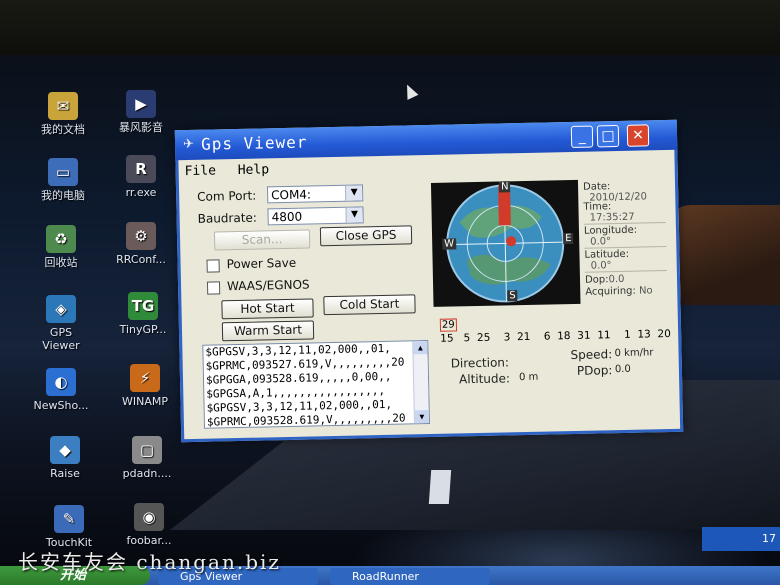 The image size is (780, 585). I want to click on media-player-icon: ▶, so click(141, 104).